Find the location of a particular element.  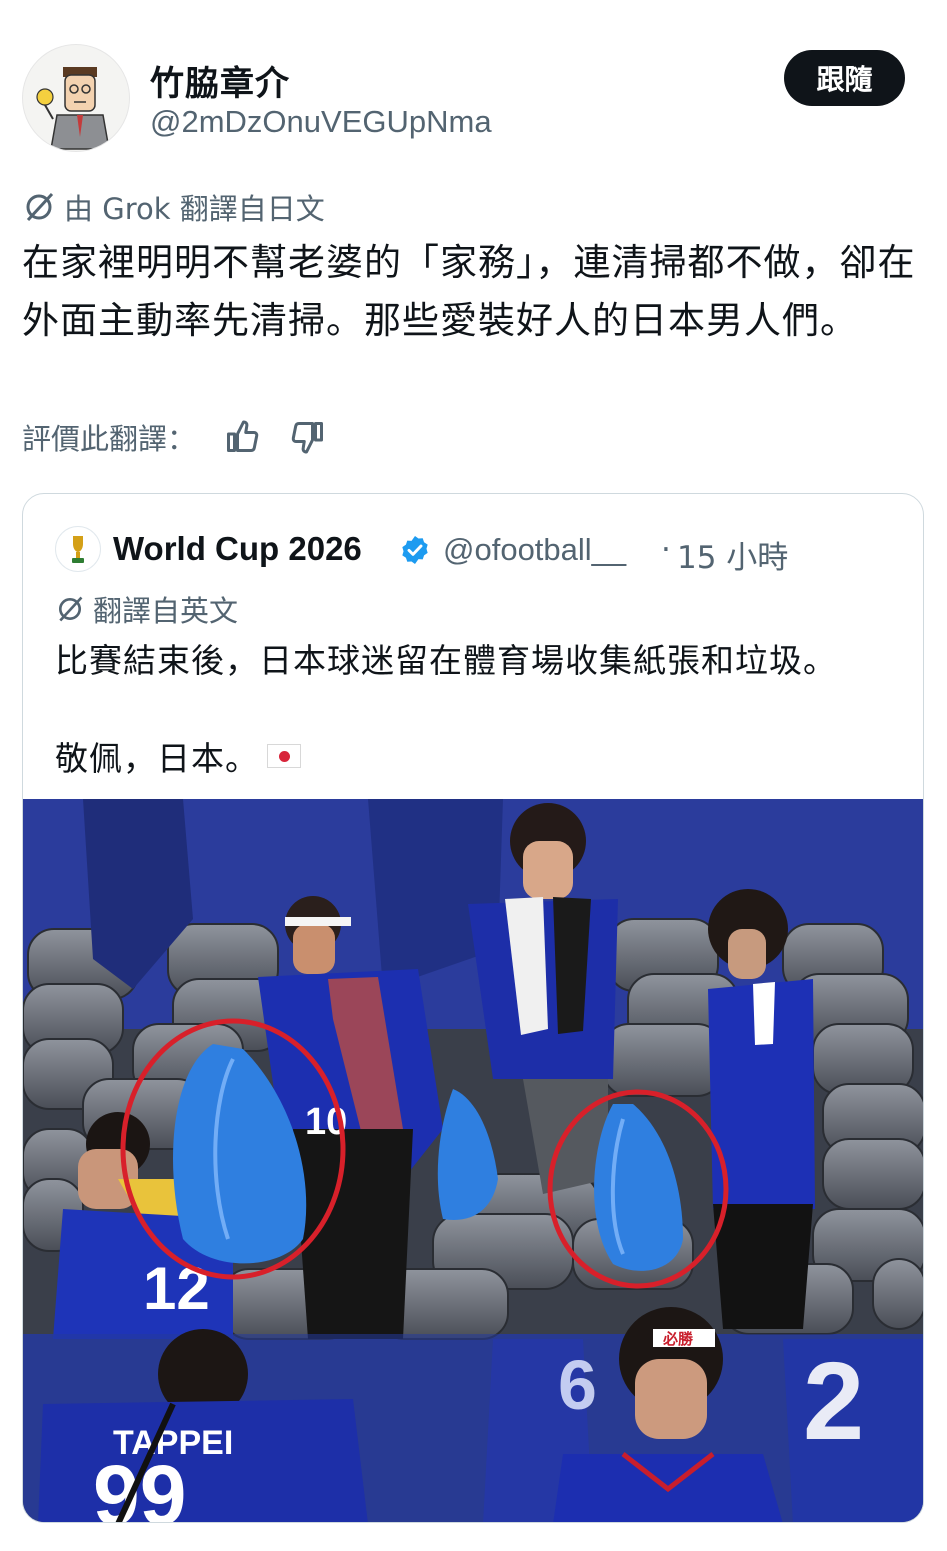

thumbs-up-icon is located at coordinates (243, 436).